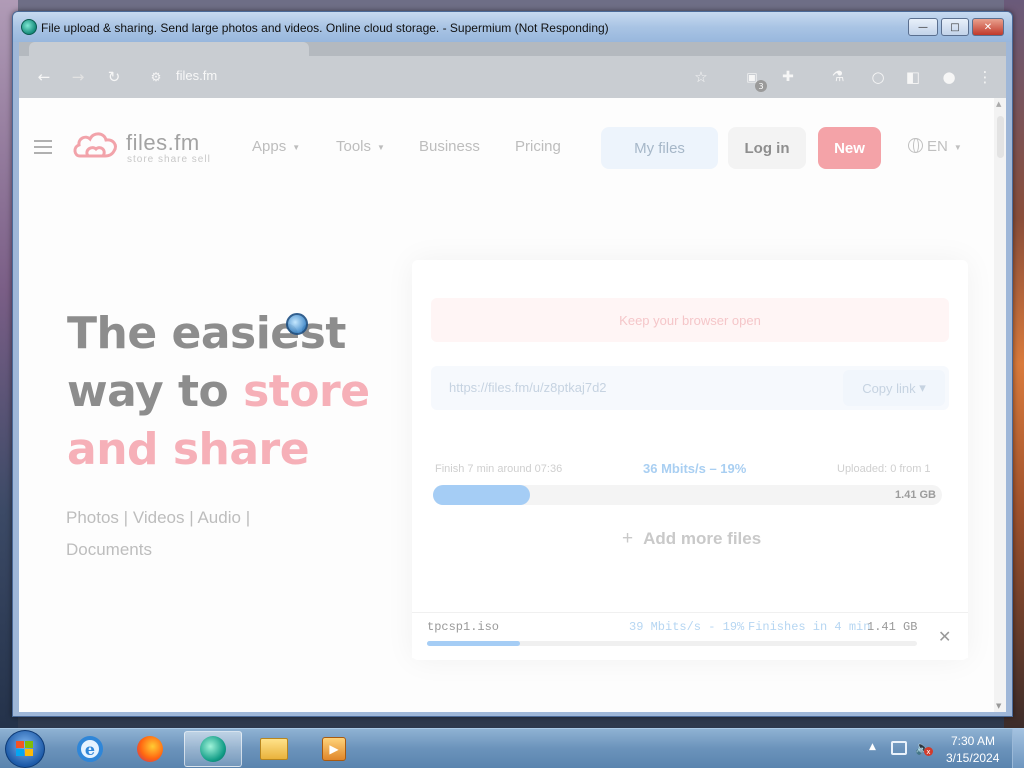 Image resolution: width=1024 pixels, height=768 pixels. Describe the element at coordinates (499, 469) in the screenshot. I see `upload-eta: Finish 7 min around 07:36` at that location.